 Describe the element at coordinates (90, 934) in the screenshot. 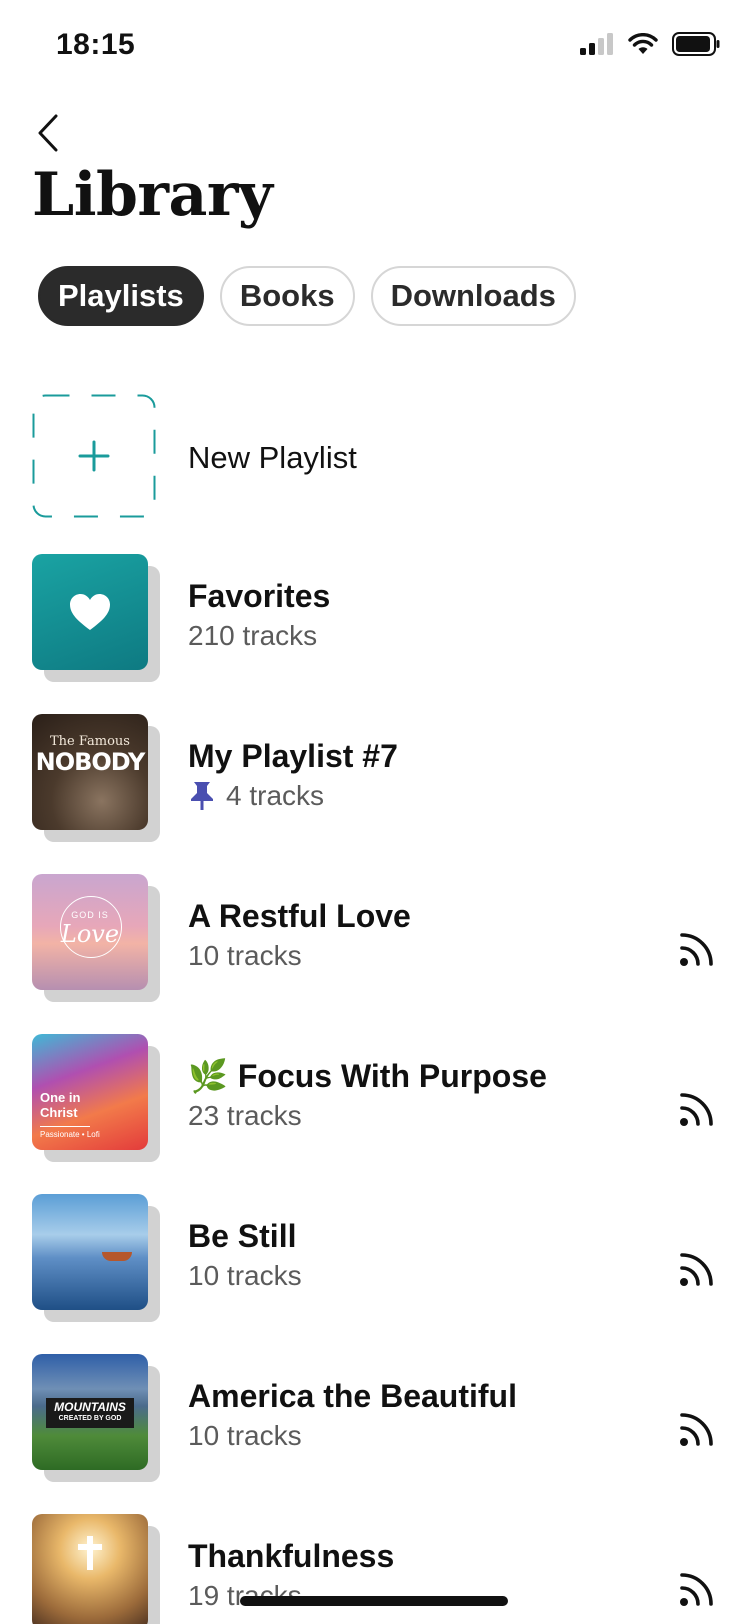

I see `cover-text-main: Love` at that location.